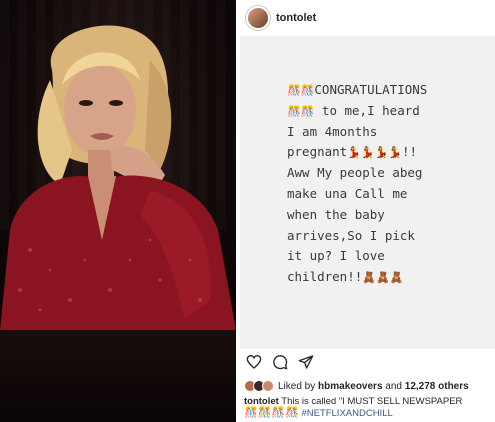 This screenshot has width=495, height=422. I want to click on caption-username: tontolet, so click(261, 401).